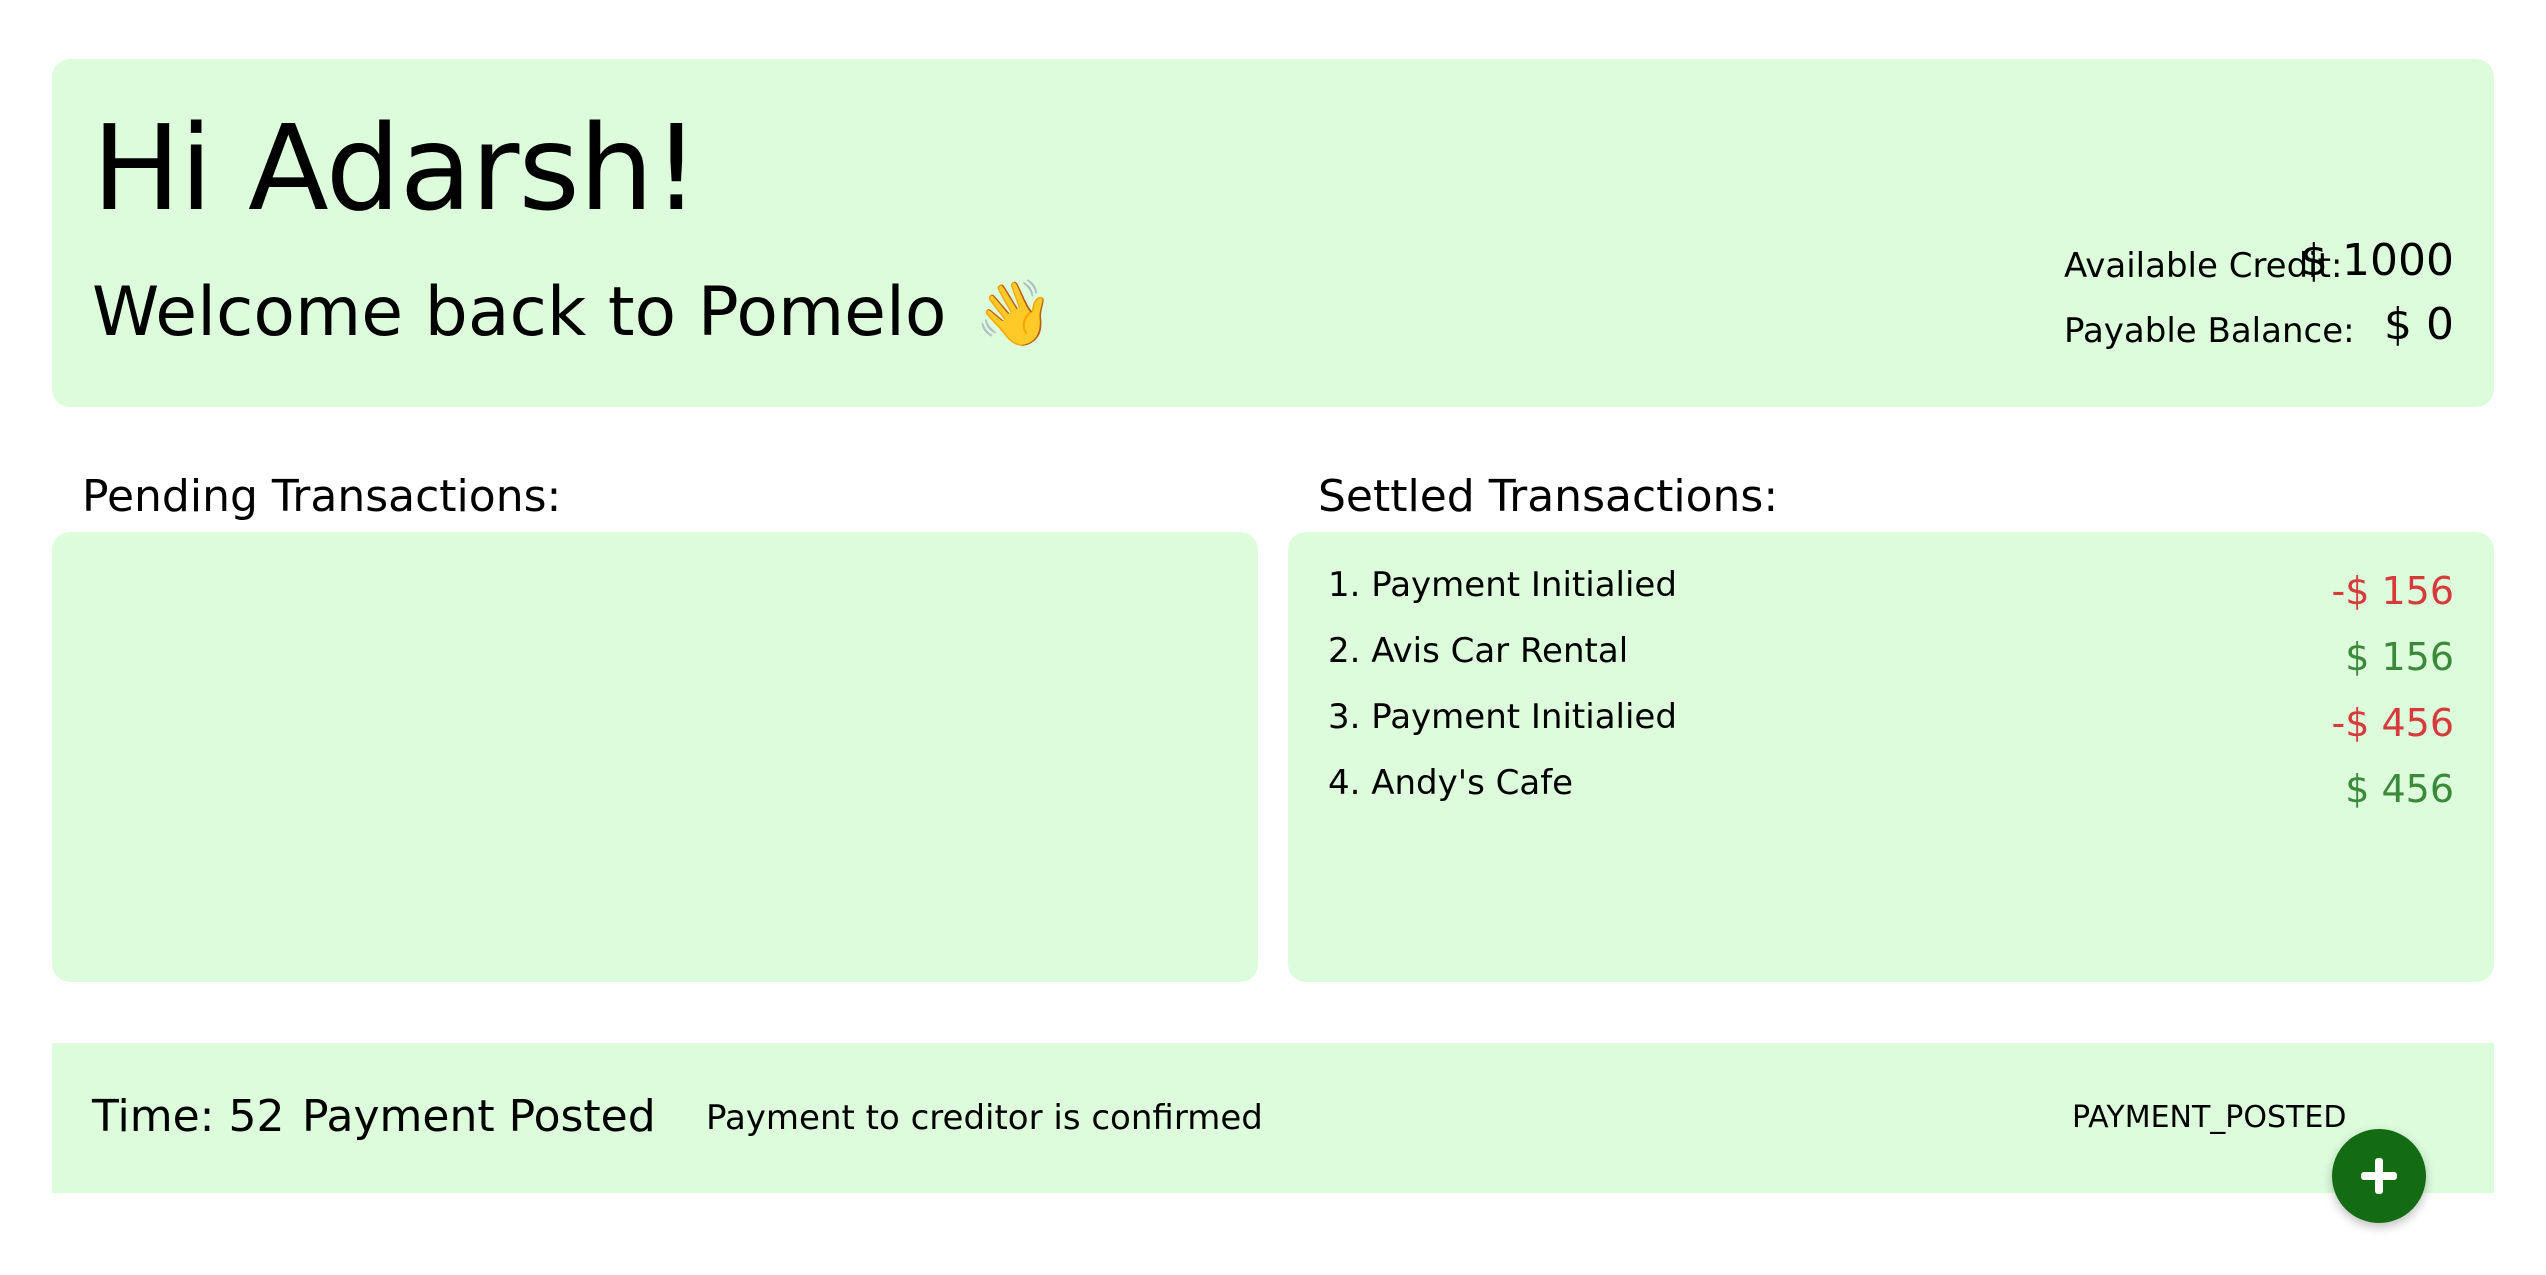  What do you see at coordinates (1891, 659) in the screenshot?
I see `transaction-row: 2. Avis Car Rental $ 156` at bounding box center [1891, 659].